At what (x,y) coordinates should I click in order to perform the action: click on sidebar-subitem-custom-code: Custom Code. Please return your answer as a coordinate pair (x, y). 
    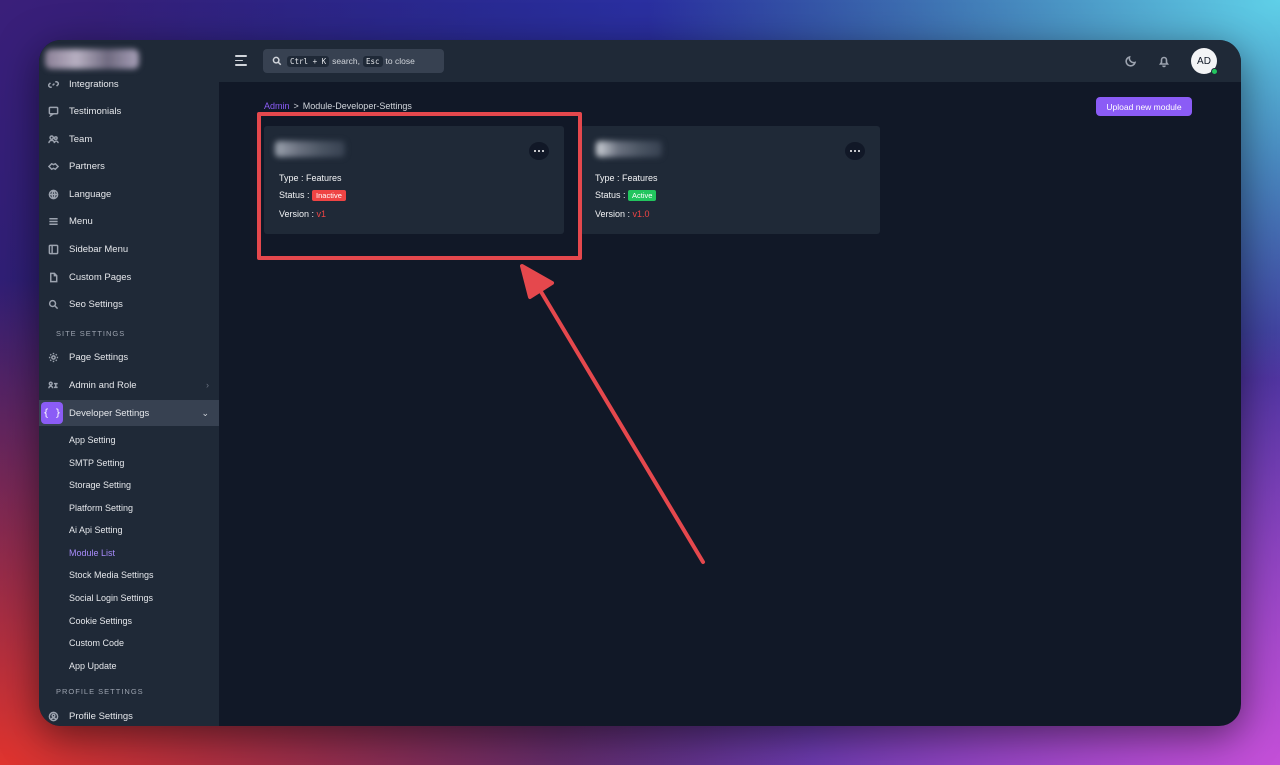
    Looking at the image, I should click on (96, 643).